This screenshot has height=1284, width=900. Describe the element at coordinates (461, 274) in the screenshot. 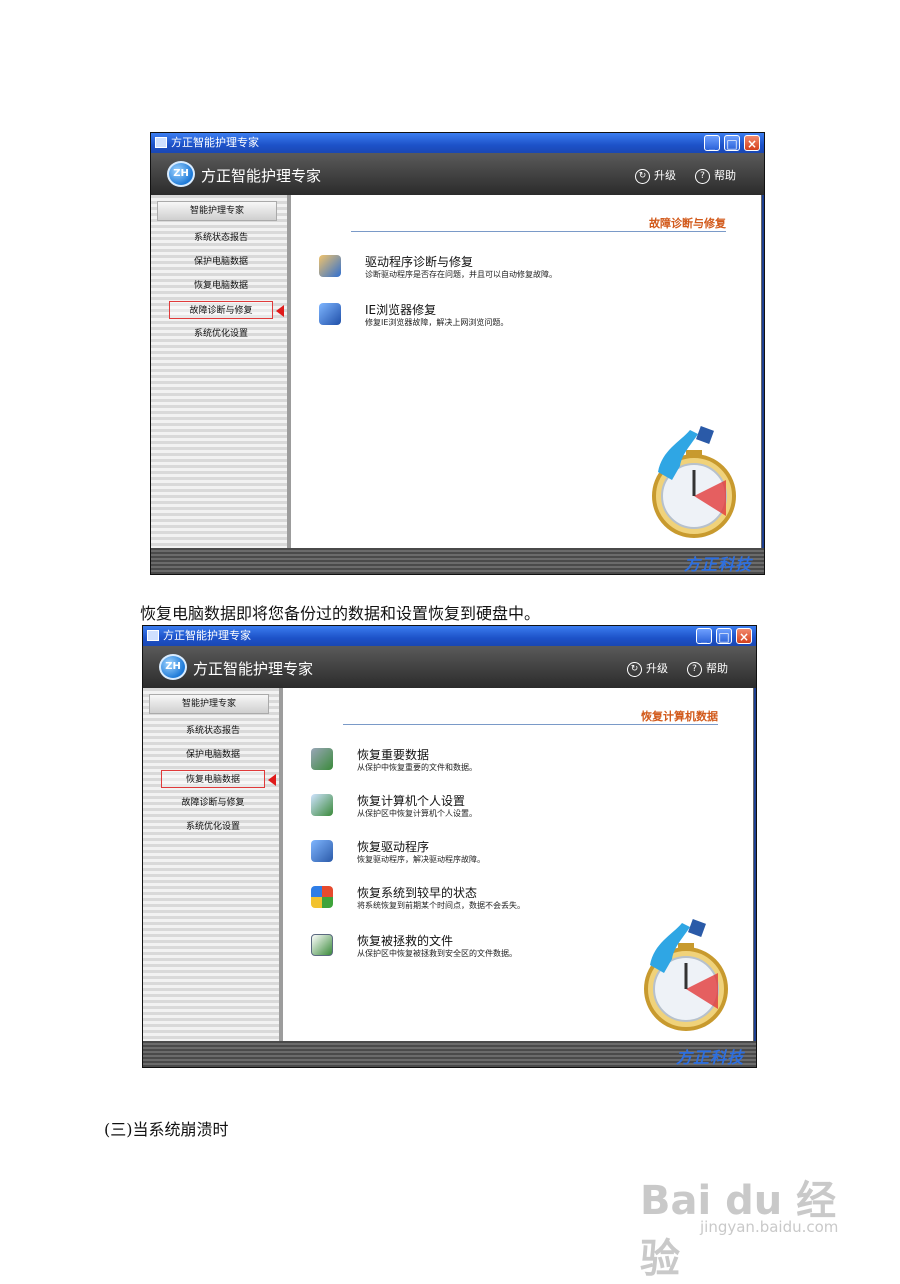

I see `action-desc: 诊断驱动程序是否存在问题，并且可以自动修复故障。` at that location.